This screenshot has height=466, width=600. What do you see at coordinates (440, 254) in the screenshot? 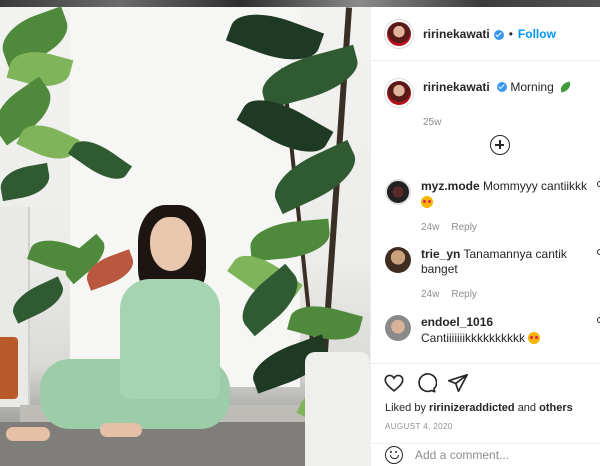
I see `comment-username: trie_yn` at bounding box center [440, 254].